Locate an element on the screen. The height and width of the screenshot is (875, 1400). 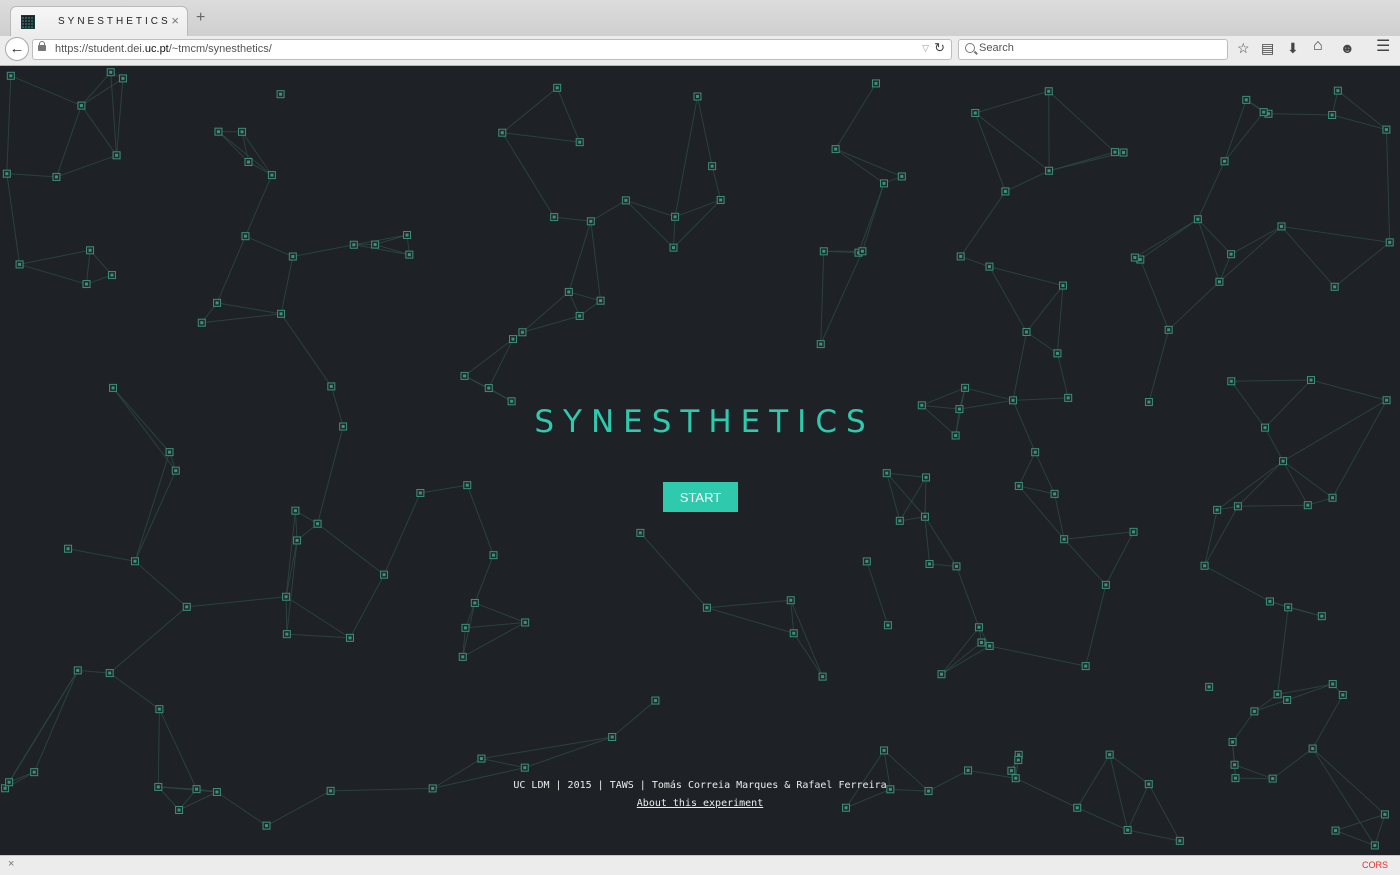
start-button: START is located at coordinates (700, 497).